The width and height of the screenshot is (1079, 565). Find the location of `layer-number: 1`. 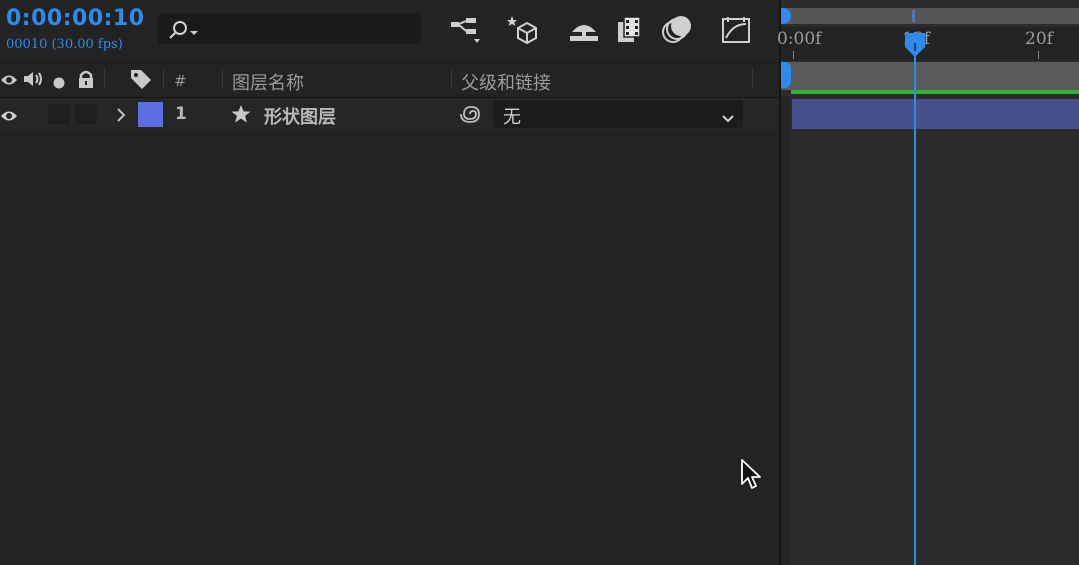

layer-number: 1 is located at coordinates (181, 114).